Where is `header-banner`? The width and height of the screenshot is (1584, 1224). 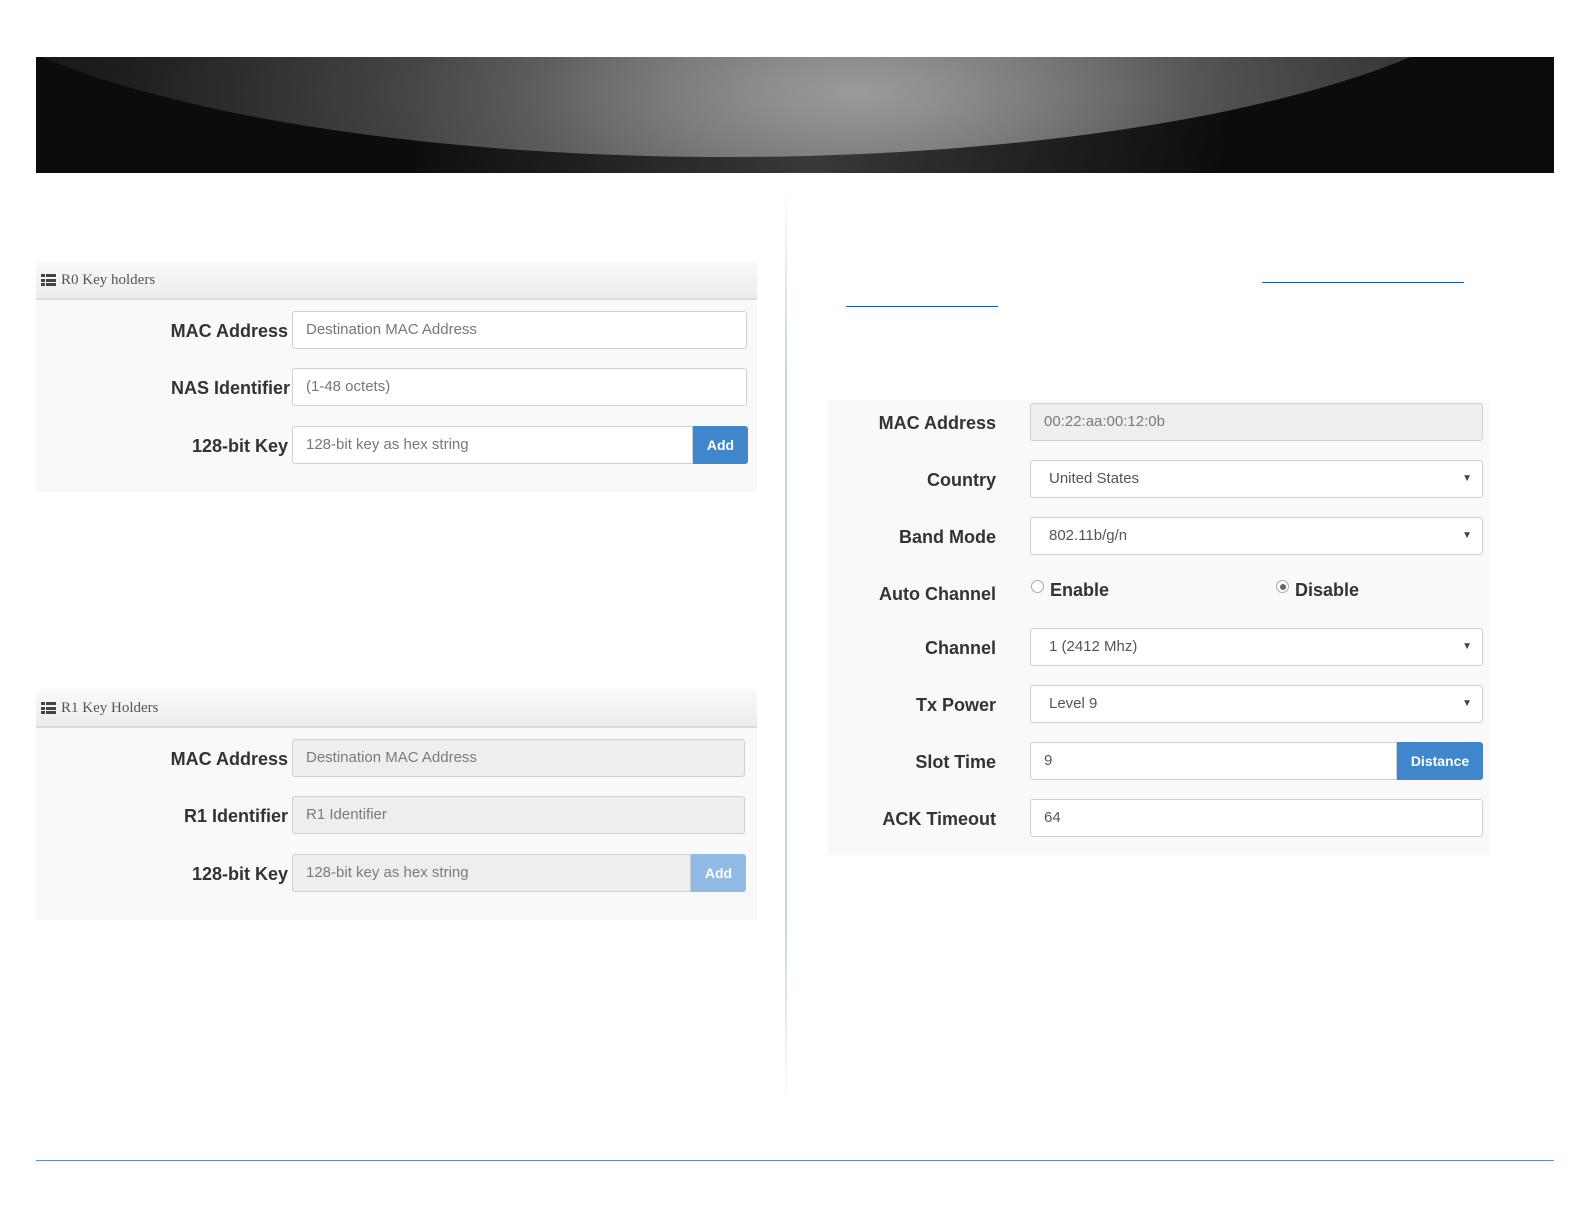
header-banner is located at coordinates (795, 115).